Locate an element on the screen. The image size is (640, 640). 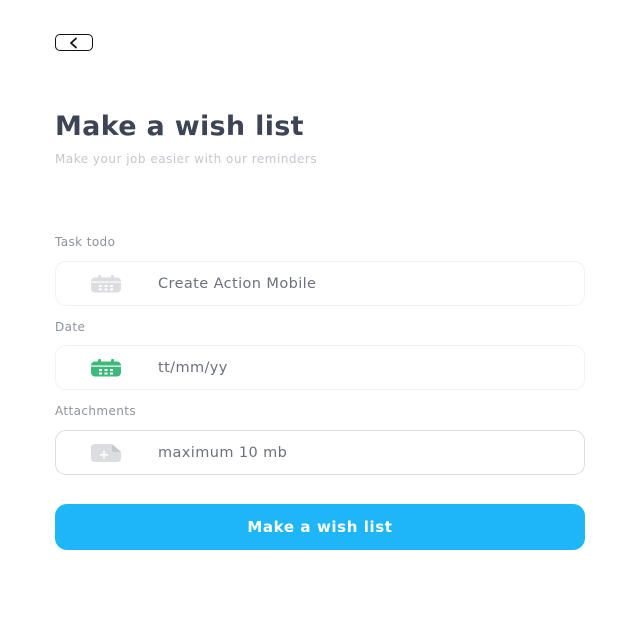
task-input: Create Action Mobile is located at coordinates (237, 284).